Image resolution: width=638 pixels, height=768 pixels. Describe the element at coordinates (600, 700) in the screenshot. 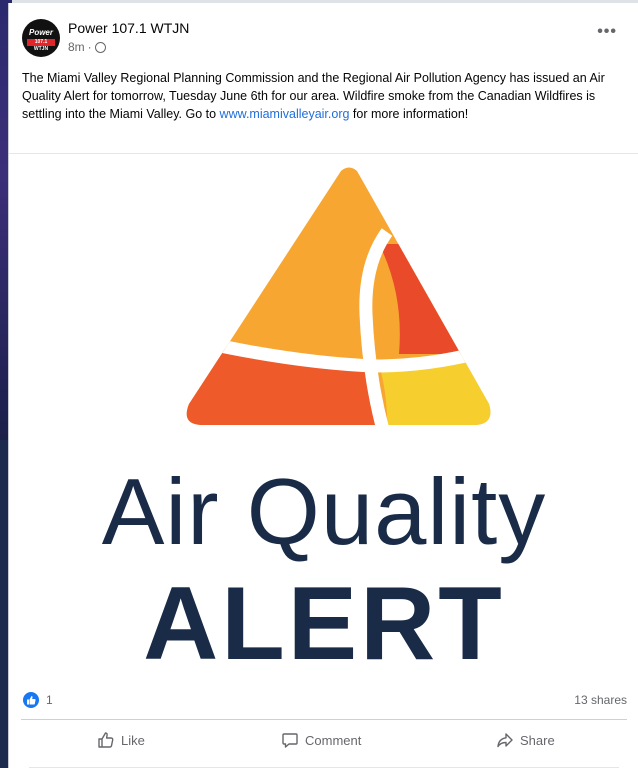

I see `shares-count: 13 shares` at that location.